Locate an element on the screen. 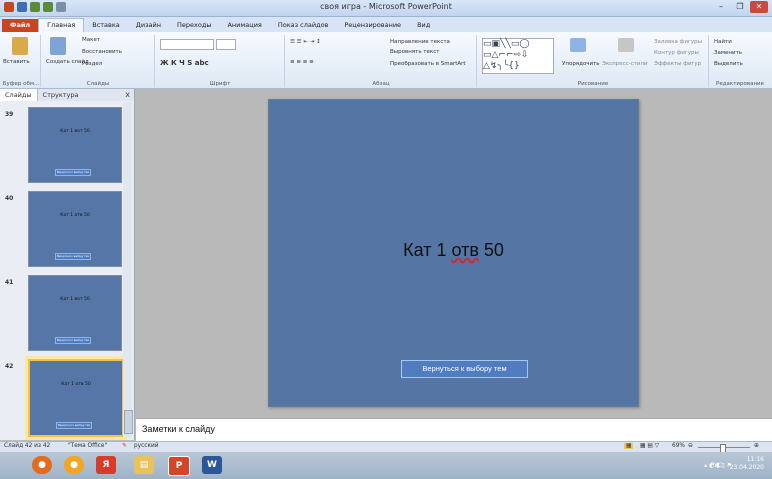  tab-animation: Анимация is located at coordinates (244, 25).